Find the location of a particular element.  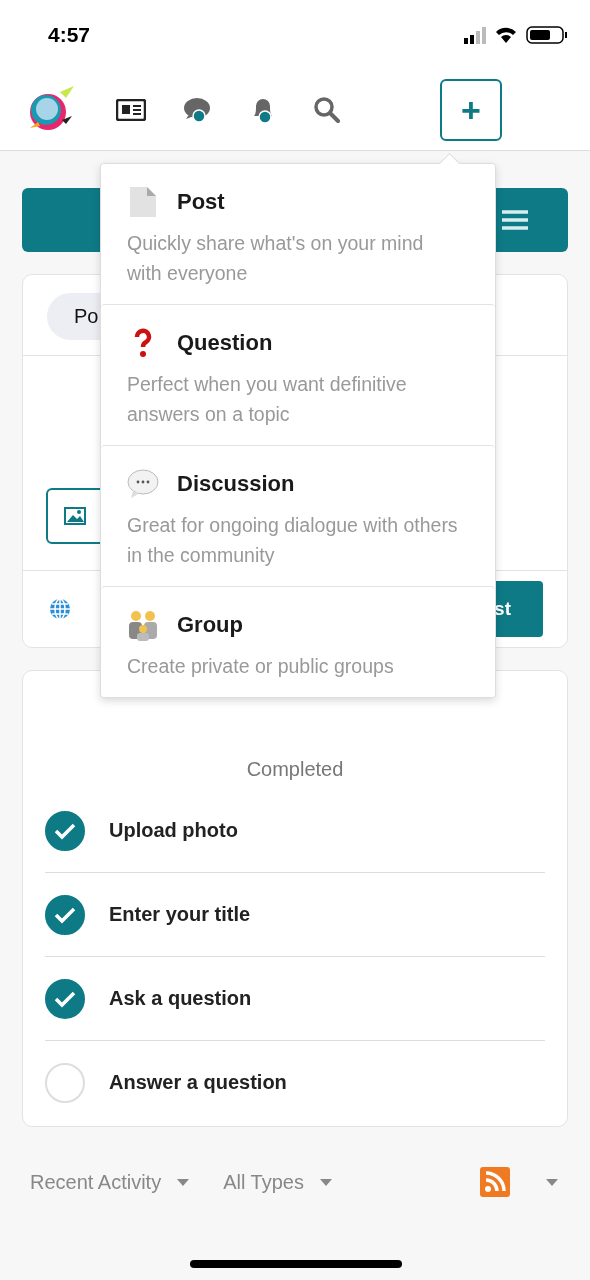

menu-item-description: Create private or public groups is located at coordinates (261, 666).